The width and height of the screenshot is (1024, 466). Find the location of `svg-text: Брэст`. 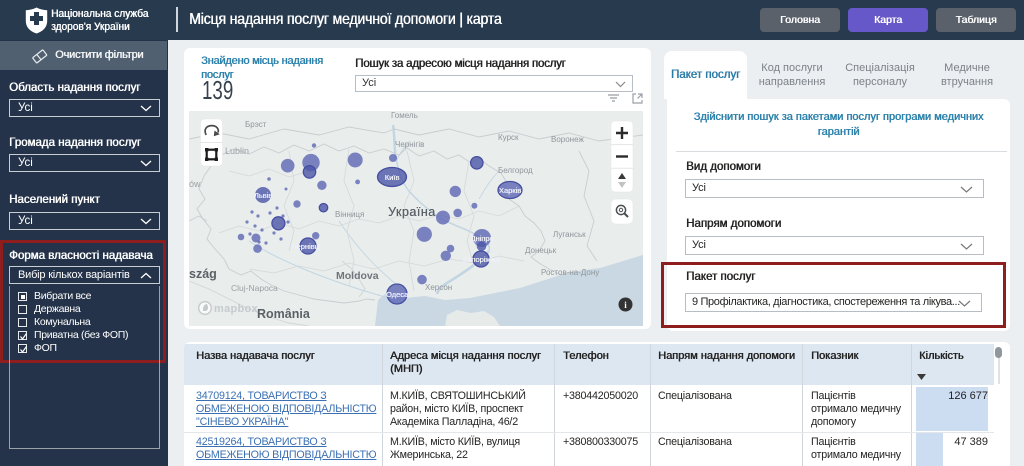

svg-text: Брэст is located at coordinates (256, 124).